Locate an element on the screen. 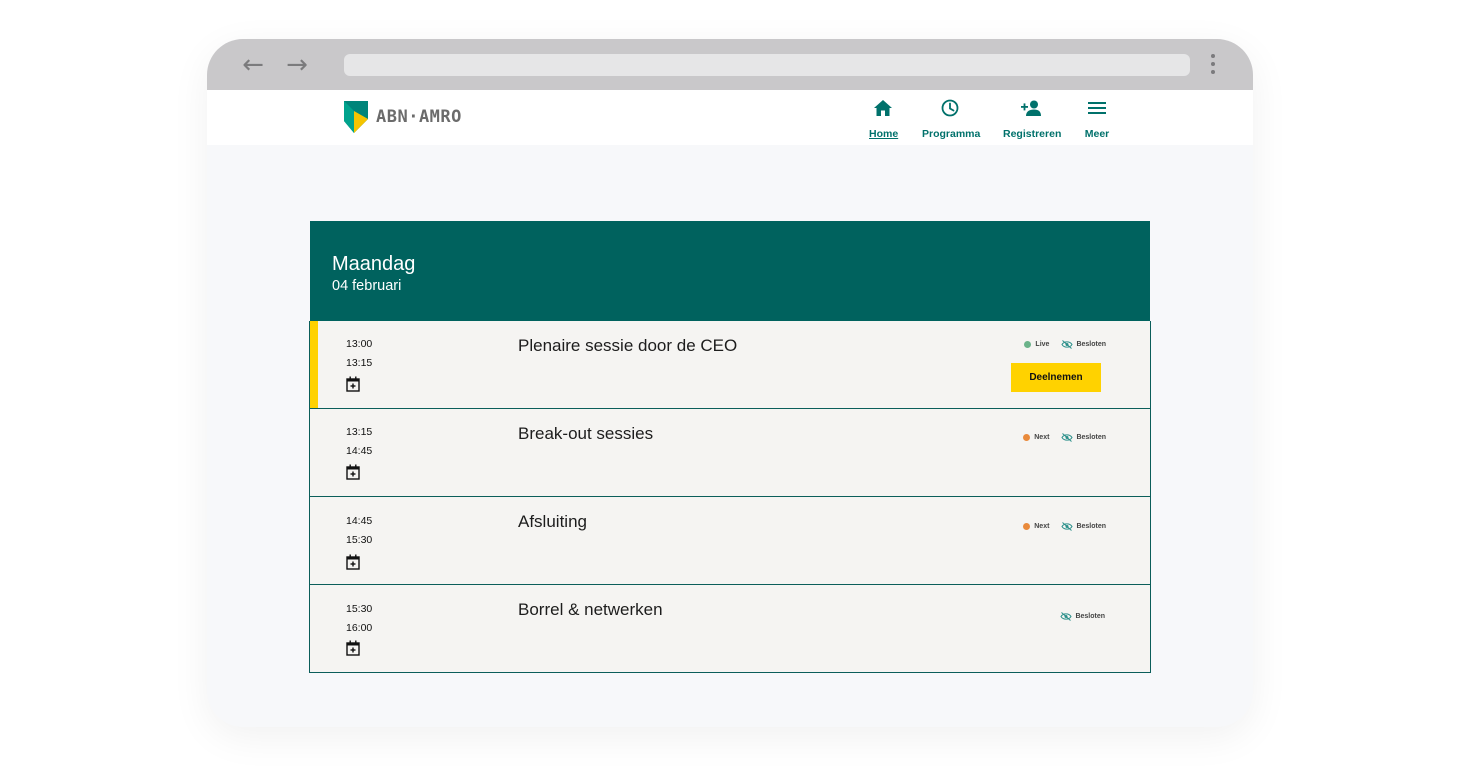 This screenshot has width=1461, height=767. address-bar is located at coordinates (767, 65).